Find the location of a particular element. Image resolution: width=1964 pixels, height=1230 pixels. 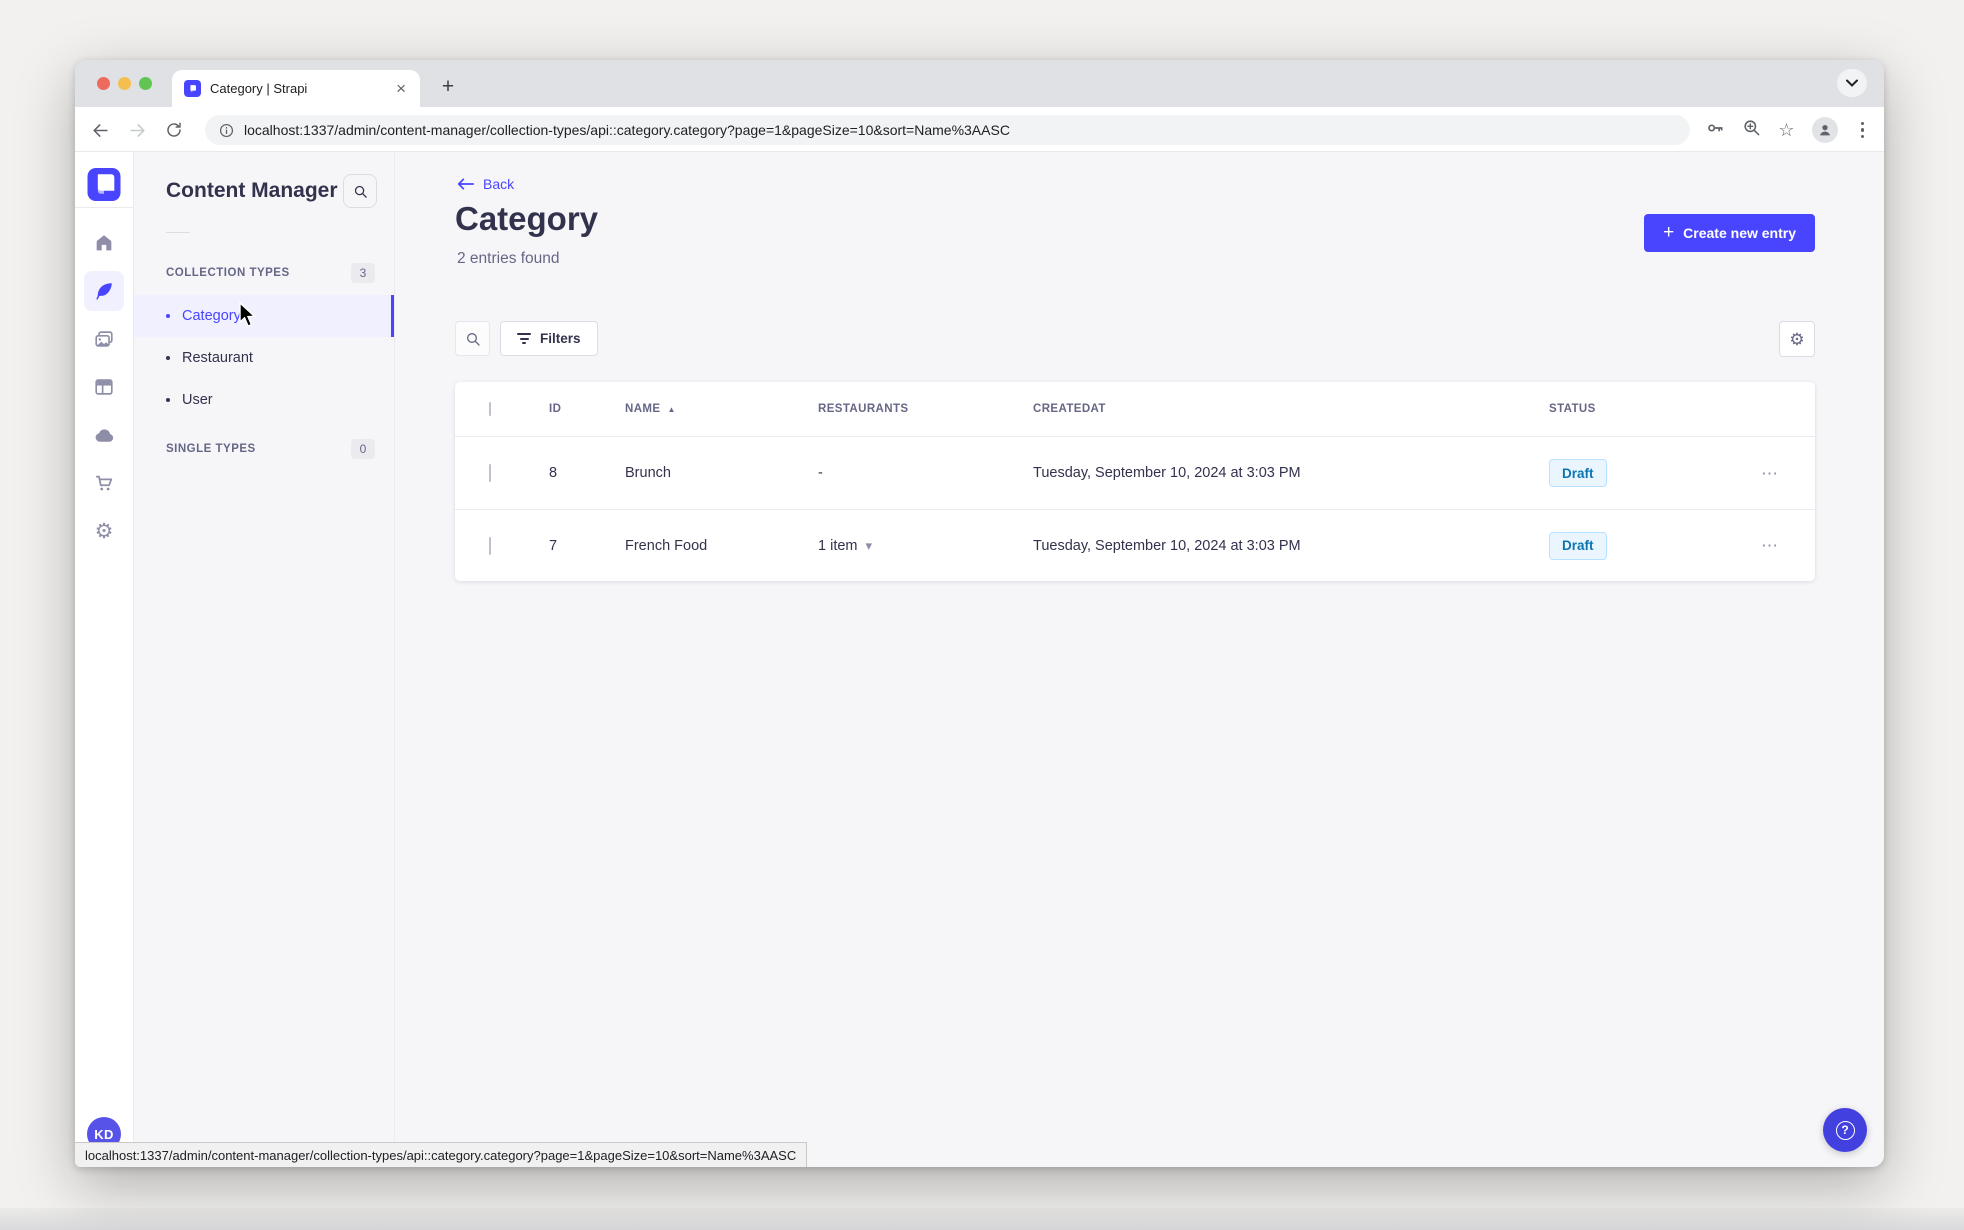

sidebar-item-user: User is located at coordinates (264, 400).